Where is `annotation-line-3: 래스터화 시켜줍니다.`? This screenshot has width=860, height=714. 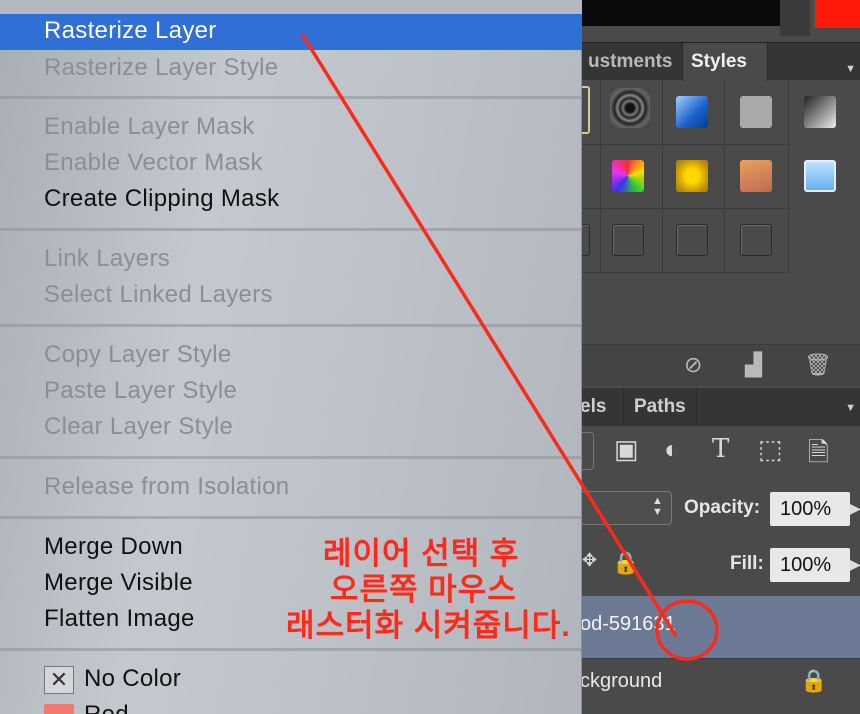 annotation-line-3: 래스터화 시켜줍니다. is located at coordinates (428, 625).